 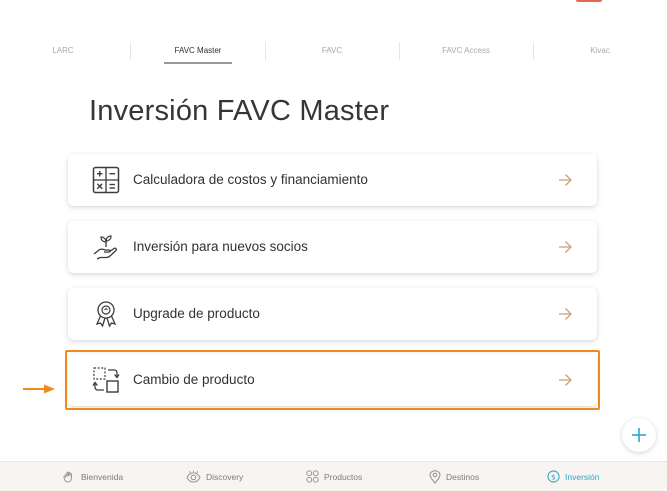 I want to click on tab-favc-master: FAVC Master, so click(x=198, y=53).